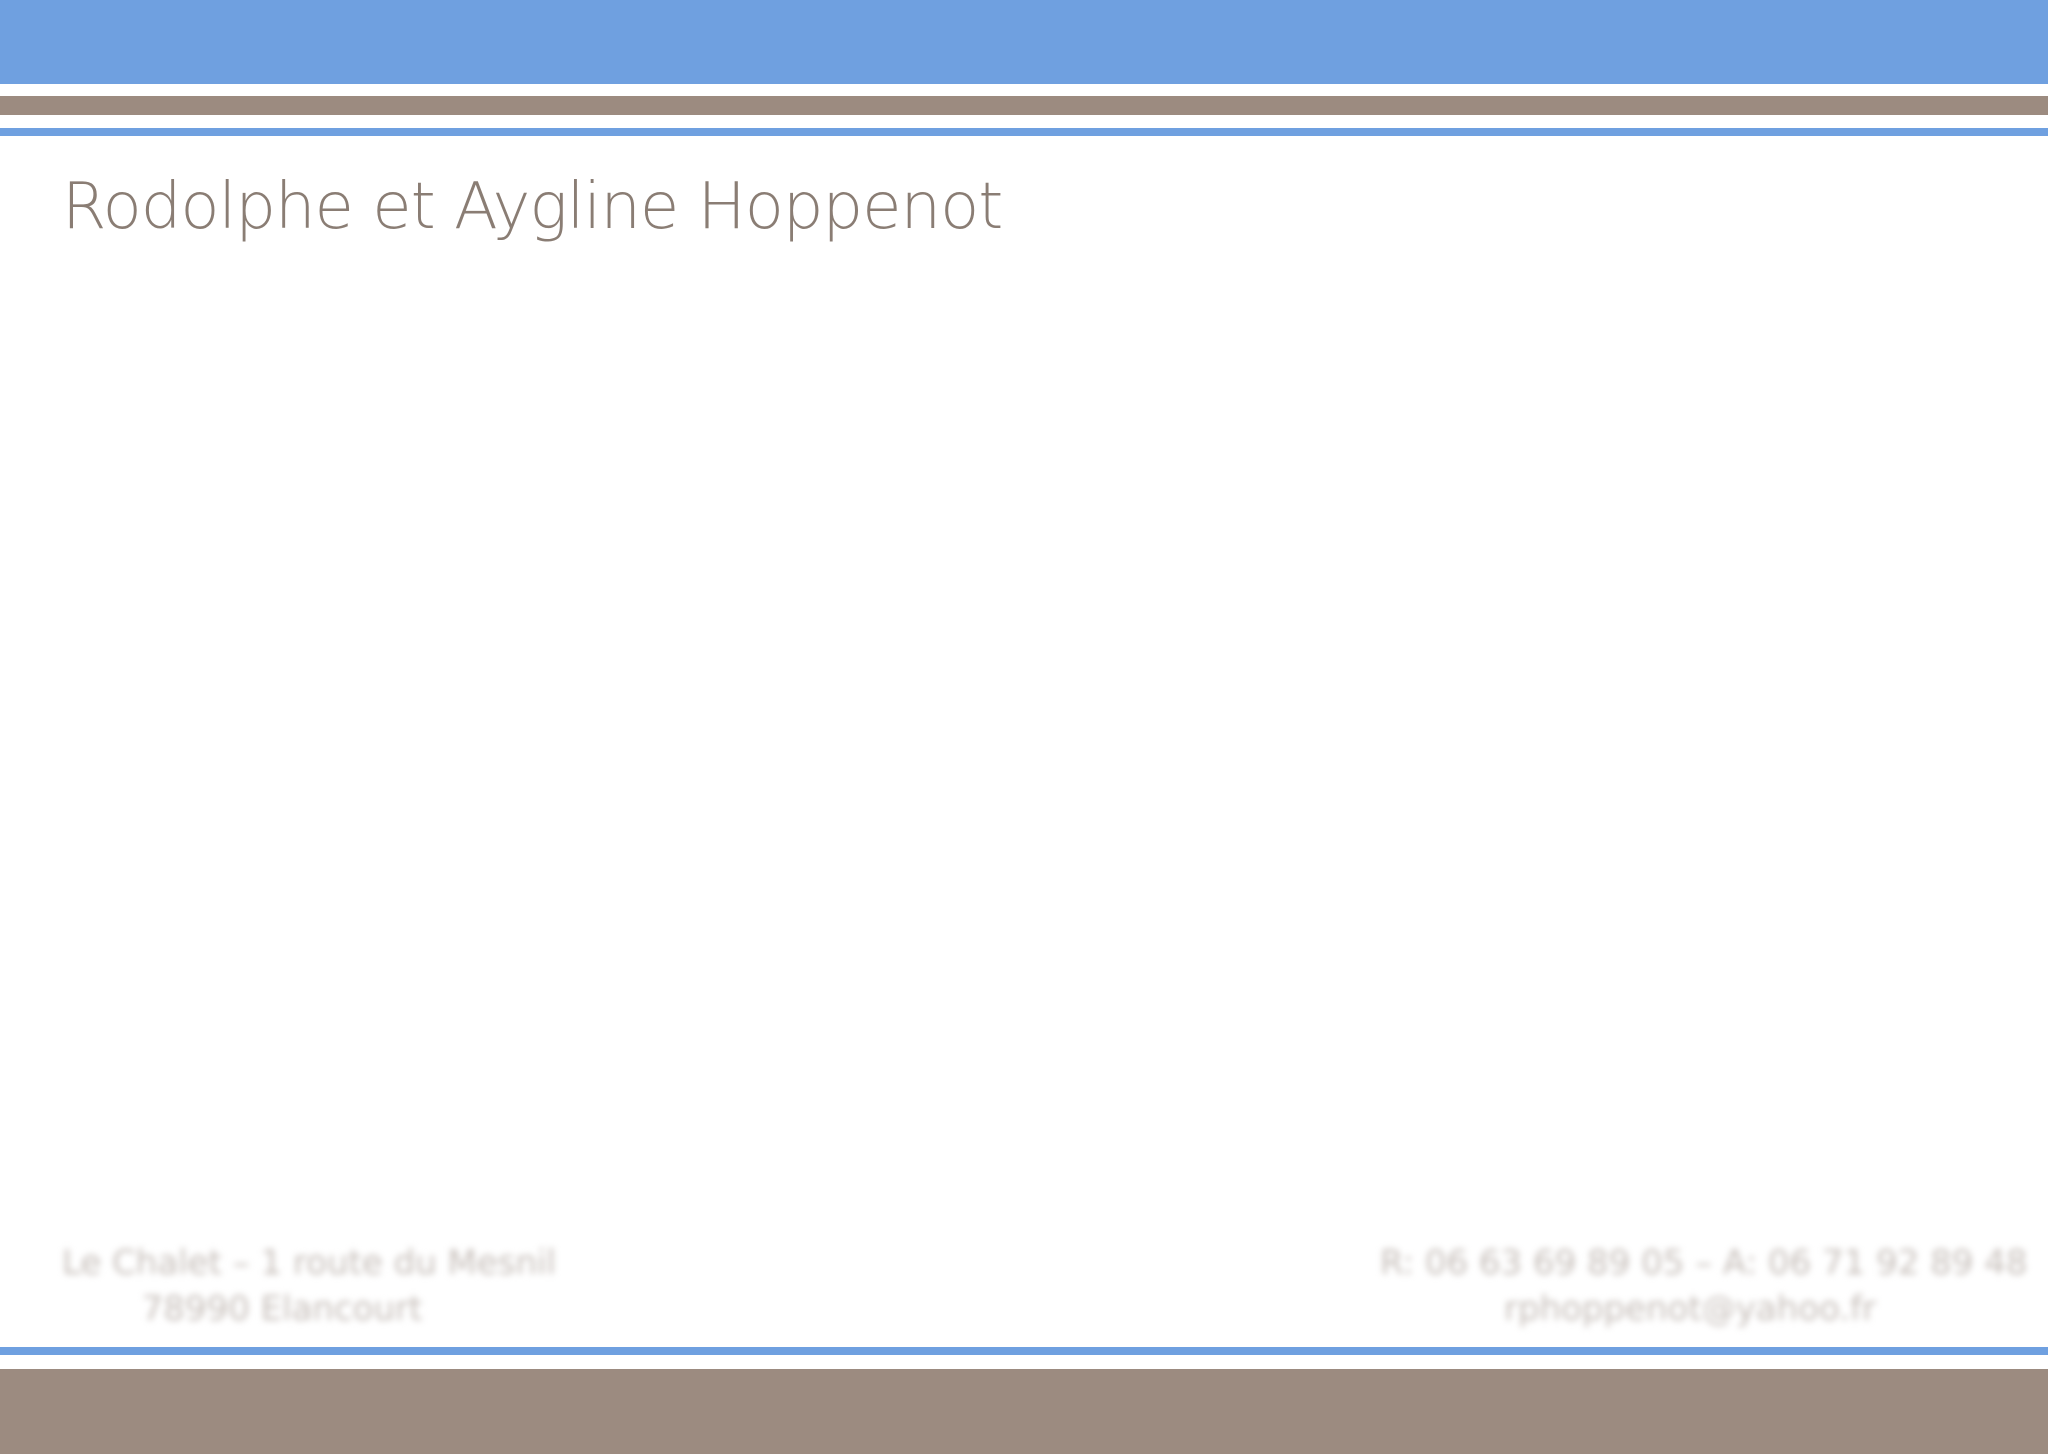  Describe the element at coordinates (1024, 1411) in the screenshot. I see `bottom-brown-band` at that location.